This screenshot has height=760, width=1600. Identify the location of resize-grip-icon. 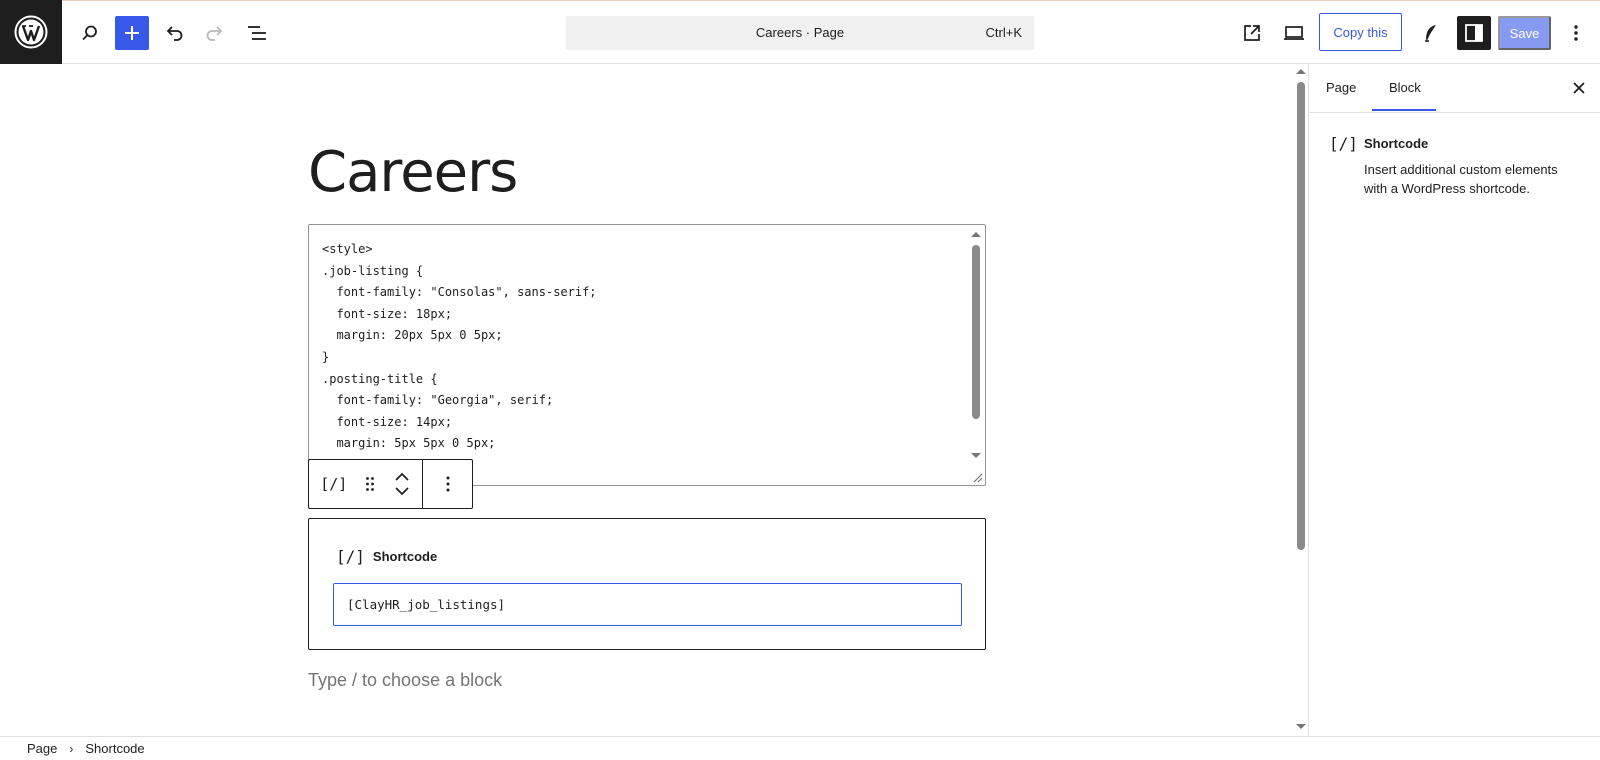
(977, 477).